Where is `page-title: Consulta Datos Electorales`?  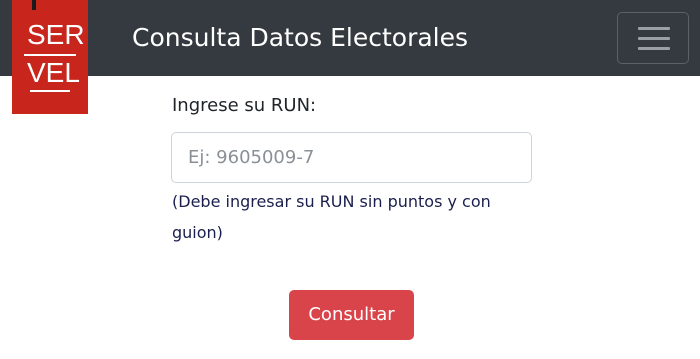 page-title: Consulta Datos Electorales is located at coordinates (300, 37).